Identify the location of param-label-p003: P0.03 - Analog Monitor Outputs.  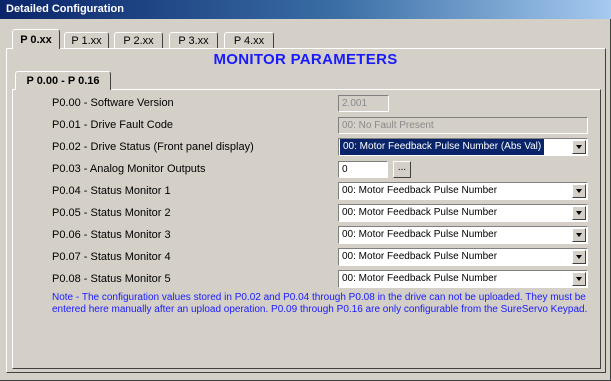
(129, 169).